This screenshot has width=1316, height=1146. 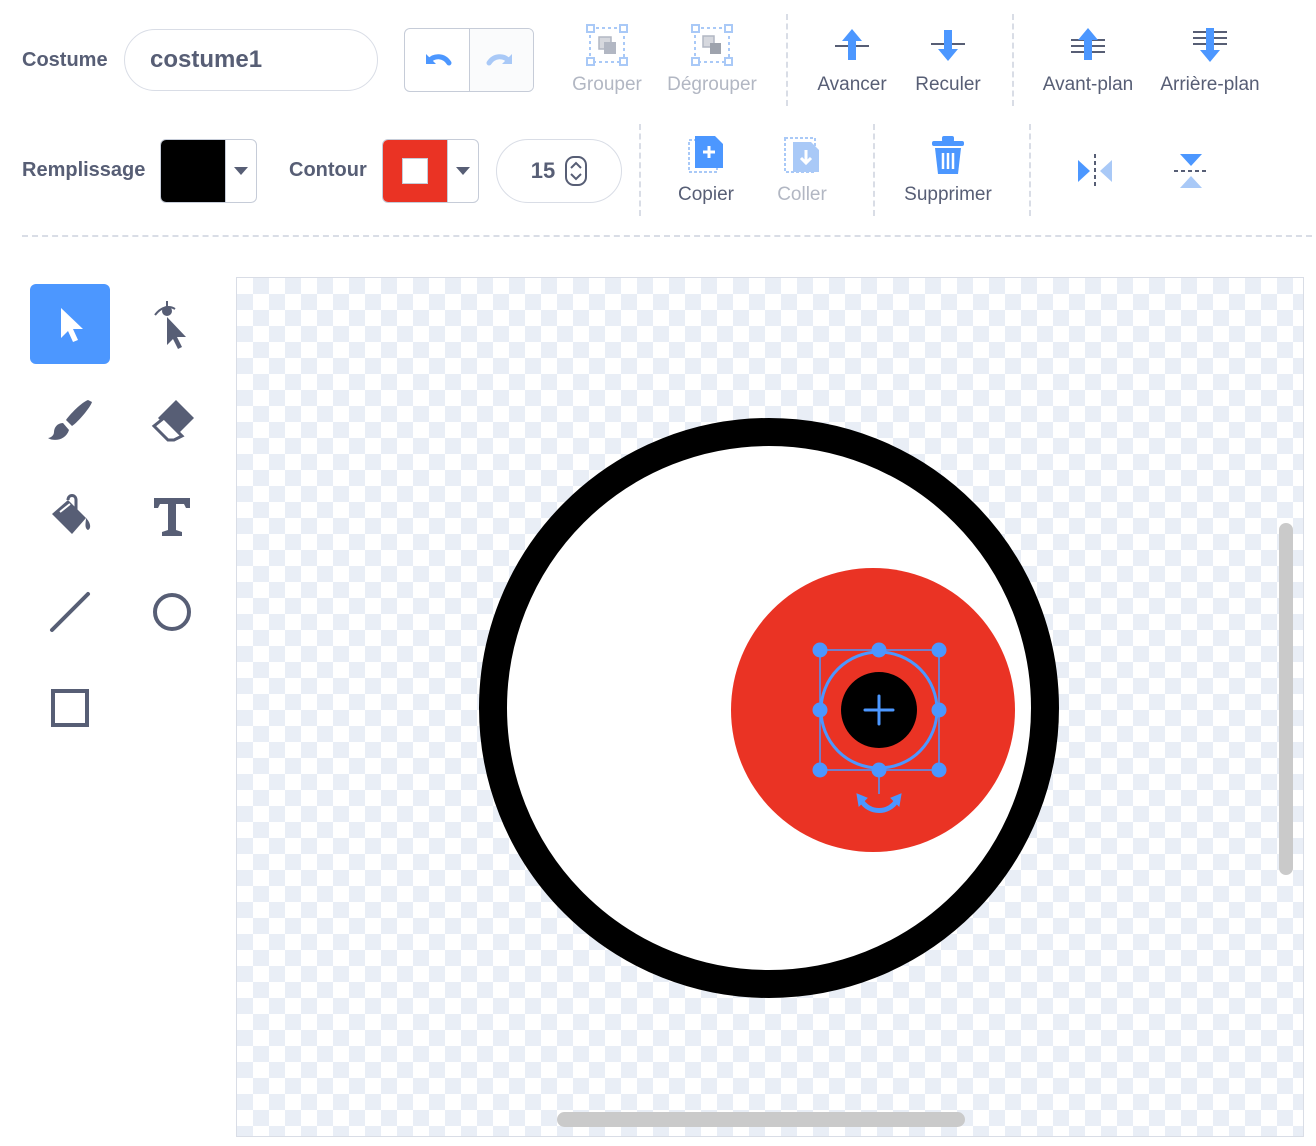 I want to click on paint-bucket-icon, so click(x=71, y=514).